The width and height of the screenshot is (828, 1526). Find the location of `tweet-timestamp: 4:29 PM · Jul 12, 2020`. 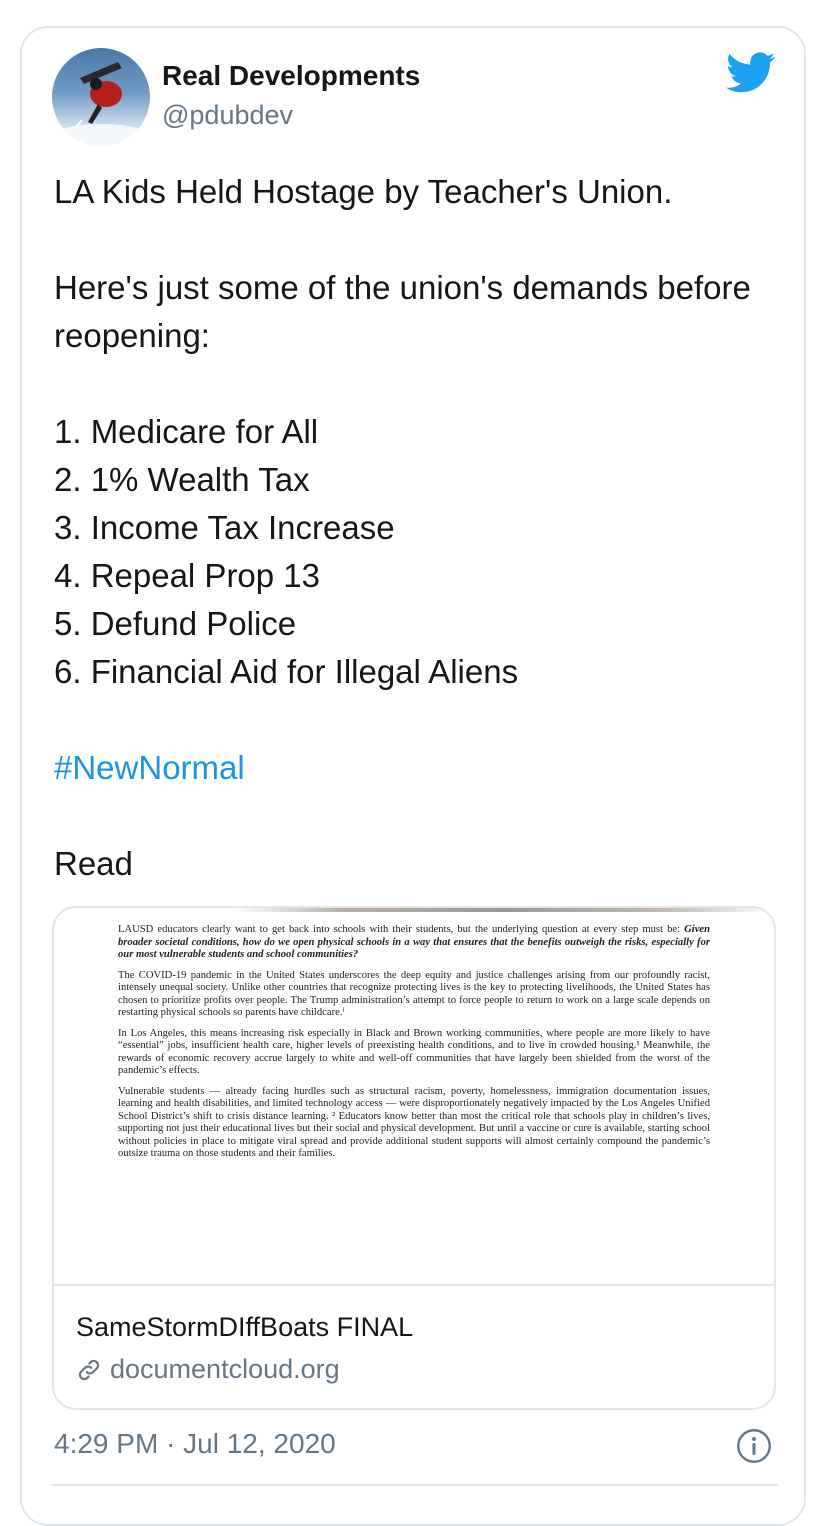

tweet-timestamp: 4:29 PM · Jul 12, 2020 is located at coordinates (195, 1444).